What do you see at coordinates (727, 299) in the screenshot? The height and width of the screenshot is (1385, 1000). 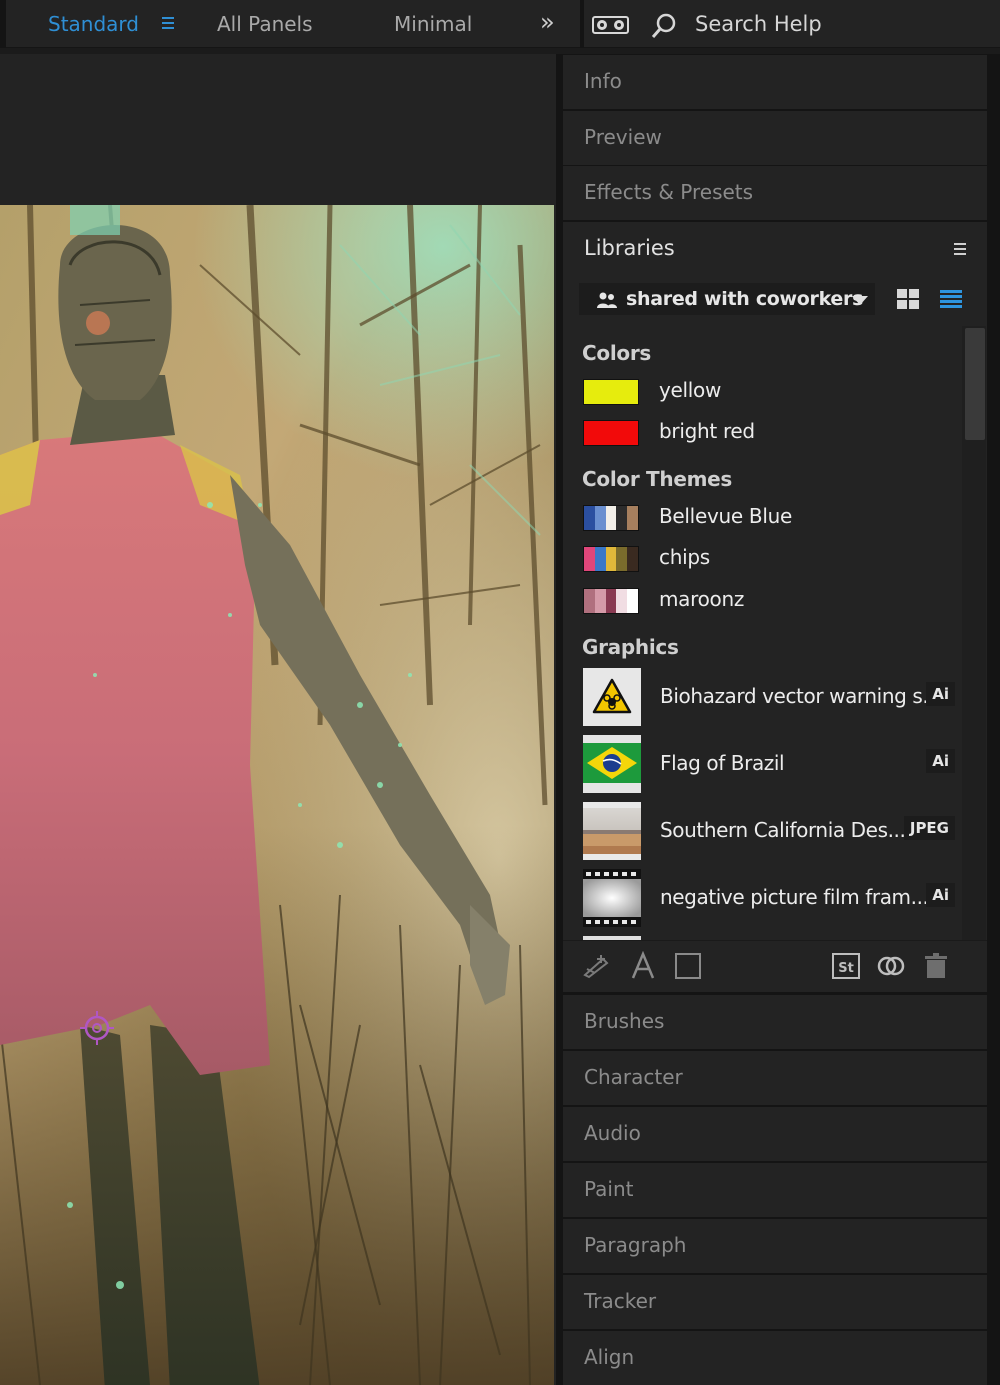 I see `library-selector: shared with coworkers` at bounding box center [727, 299].